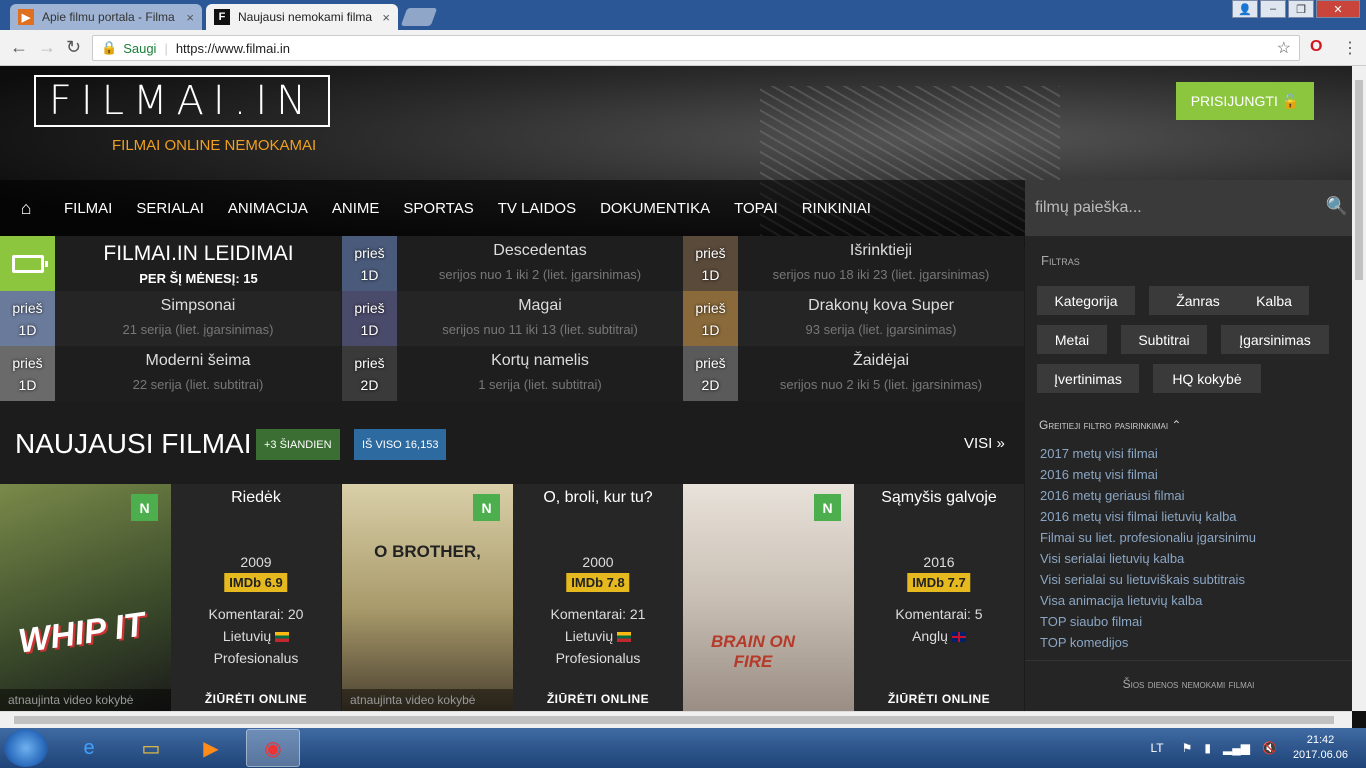 The width and height of the screenshot is (1366, 768). What do you see at coordinates (1164, 339) in the screenshot?
I see `filter-subtitrai: Subtitrai` at bounding box center [1164, 339].